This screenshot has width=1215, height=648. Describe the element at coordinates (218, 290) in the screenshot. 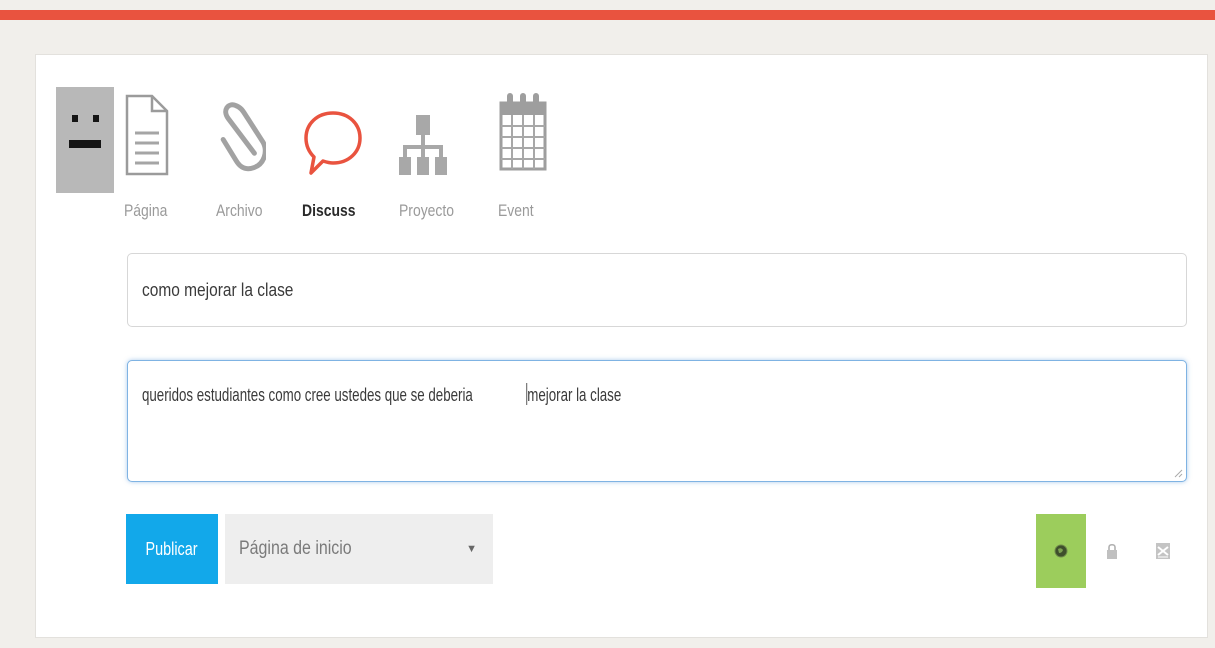

I see `title-input-value: como mejorar la clase` at that location.